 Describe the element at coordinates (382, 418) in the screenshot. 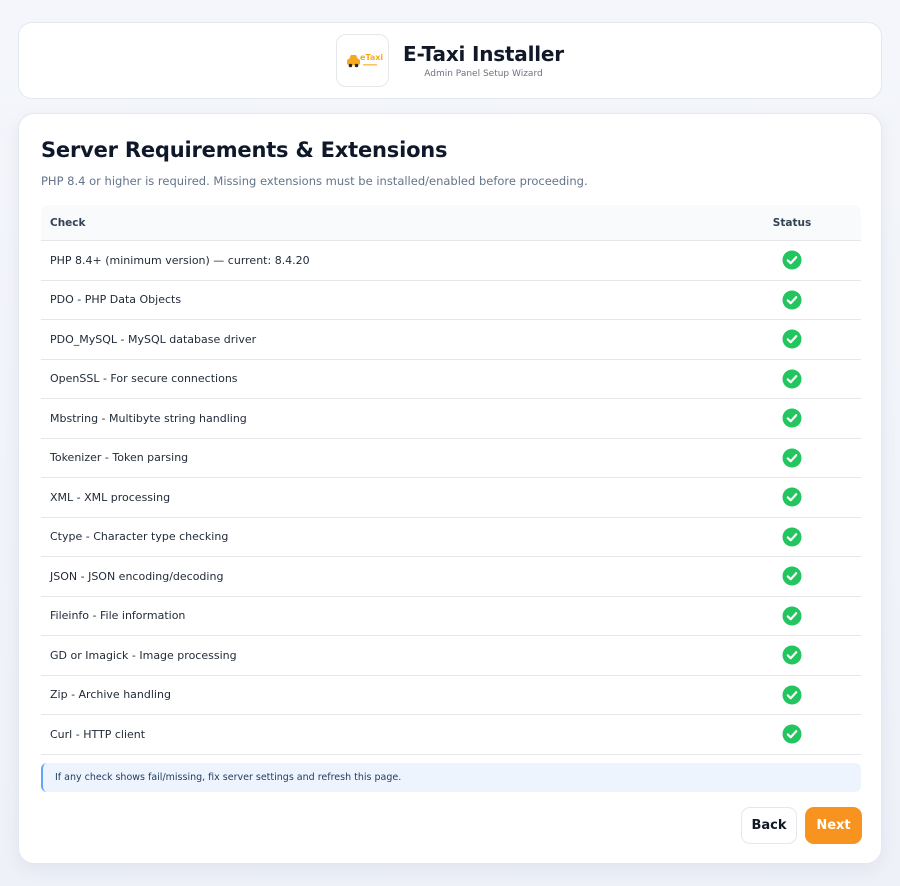

I see `check-label: Mbstring - Multibyte string handling` at that location.